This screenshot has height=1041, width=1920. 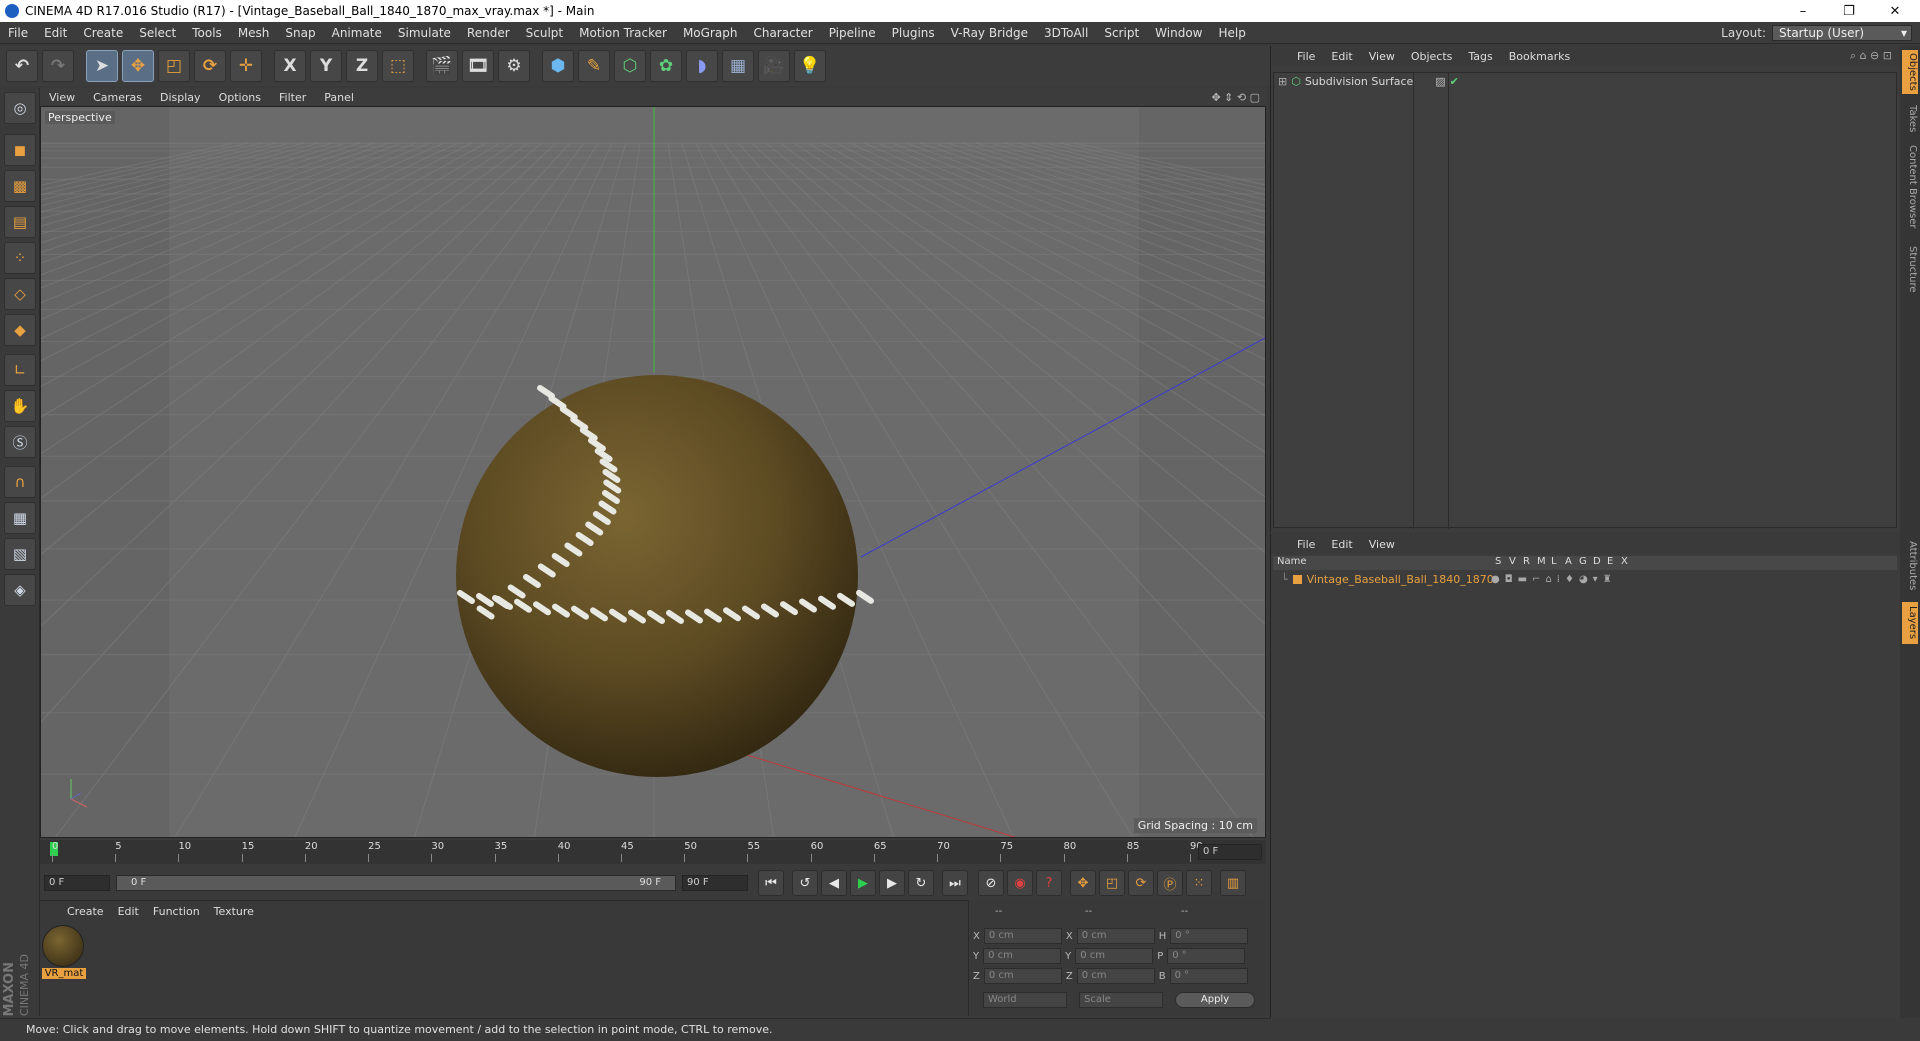 I want to click on objects-menu-file: File, so click(x=1306, y=56).